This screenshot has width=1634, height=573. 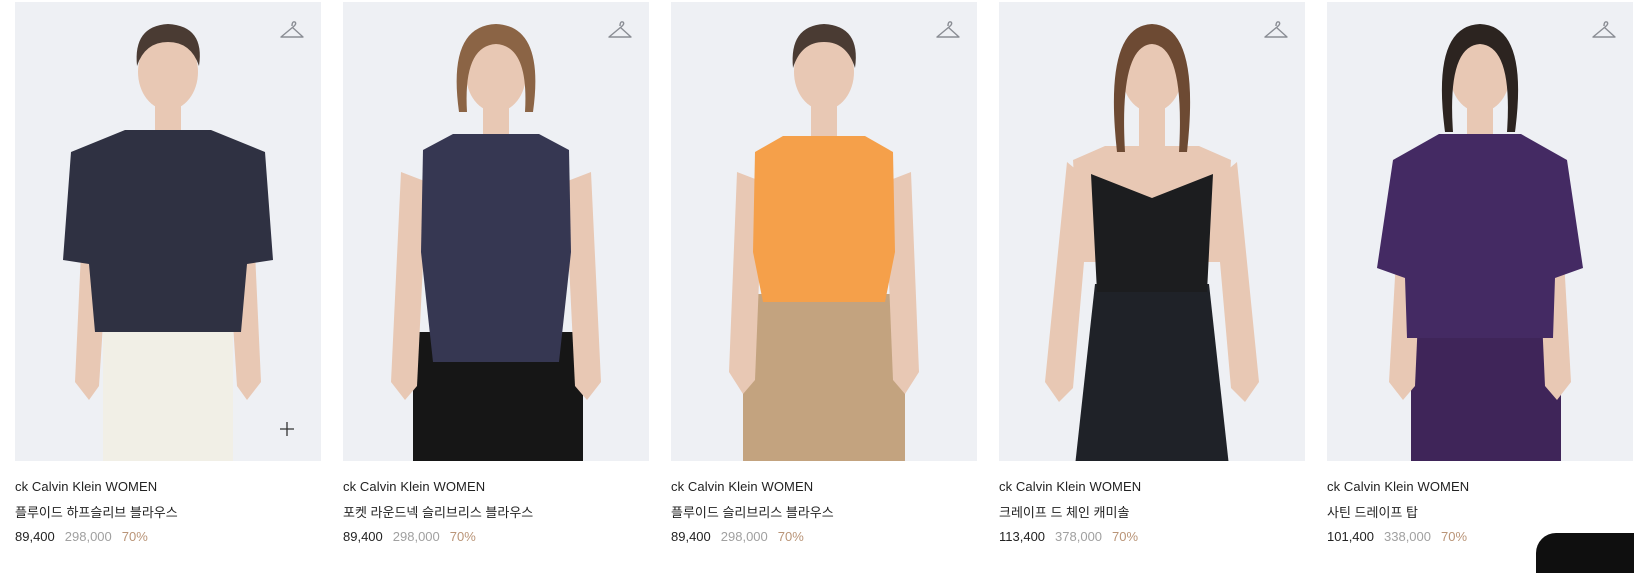 What do you see at coordinates (1152, 511) in the screenshot?
I see `product-name: 크레이프 드 체인 캐미솔` at bounding box center [1152, 511].